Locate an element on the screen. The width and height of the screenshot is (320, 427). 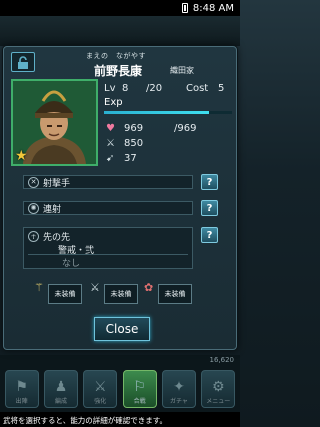
exp-bar-fill is located at coordinates (156, 112).